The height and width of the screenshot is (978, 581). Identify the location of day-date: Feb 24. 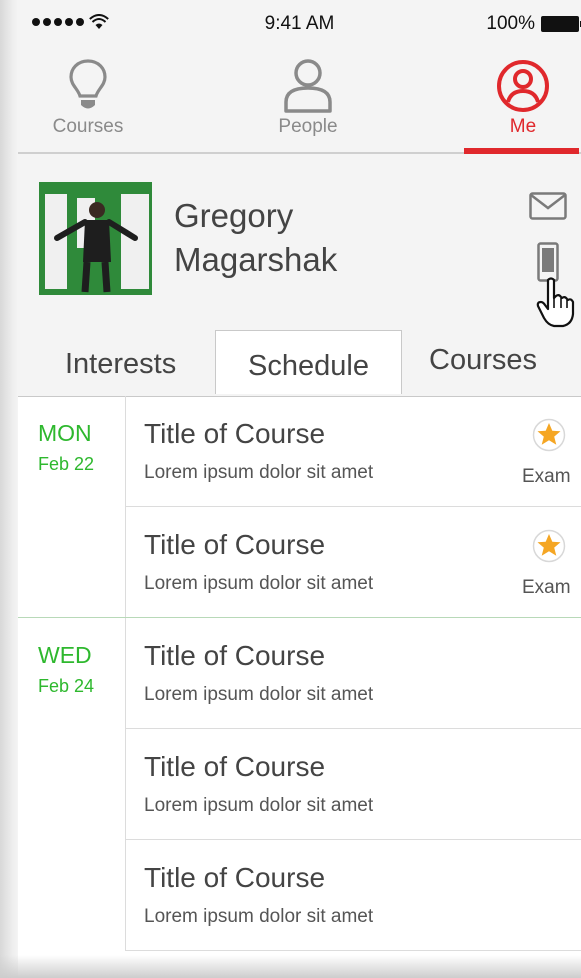
(66, 686).